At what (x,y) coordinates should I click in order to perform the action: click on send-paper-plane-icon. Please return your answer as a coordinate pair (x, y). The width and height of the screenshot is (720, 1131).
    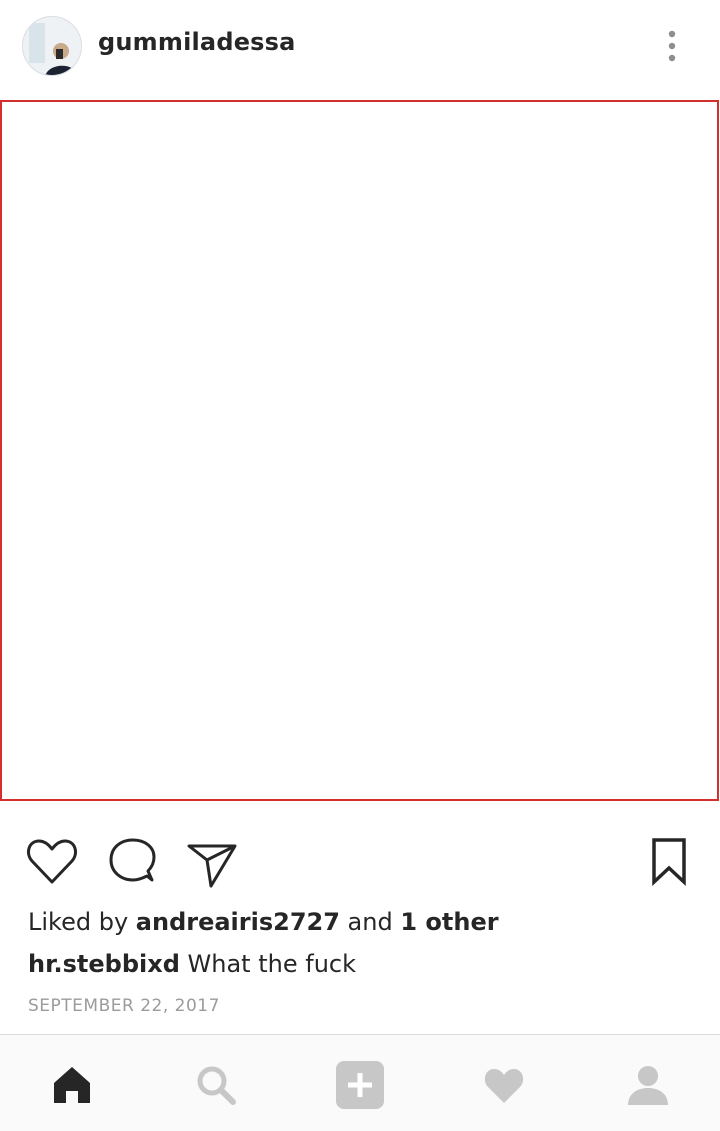
    Looking at the image, I should click on (212, 860).